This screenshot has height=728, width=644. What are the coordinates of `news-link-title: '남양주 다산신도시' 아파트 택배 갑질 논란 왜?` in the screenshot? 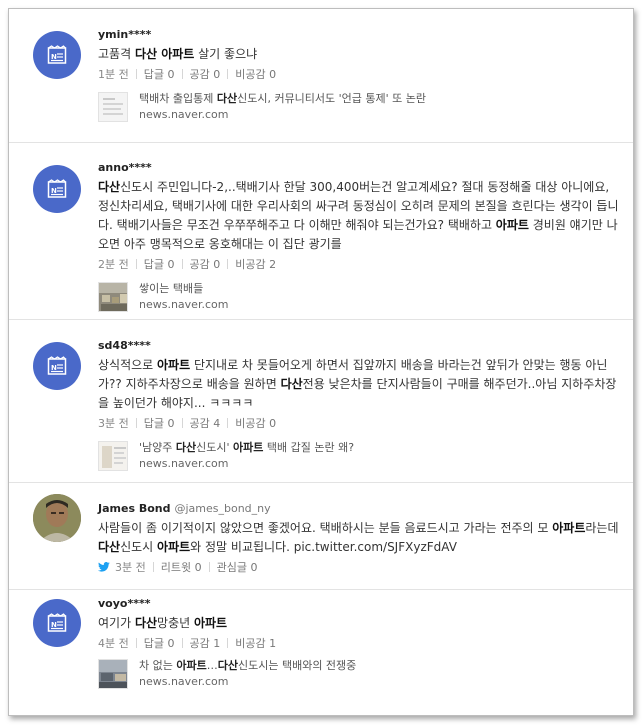 It's located at (246, 447).